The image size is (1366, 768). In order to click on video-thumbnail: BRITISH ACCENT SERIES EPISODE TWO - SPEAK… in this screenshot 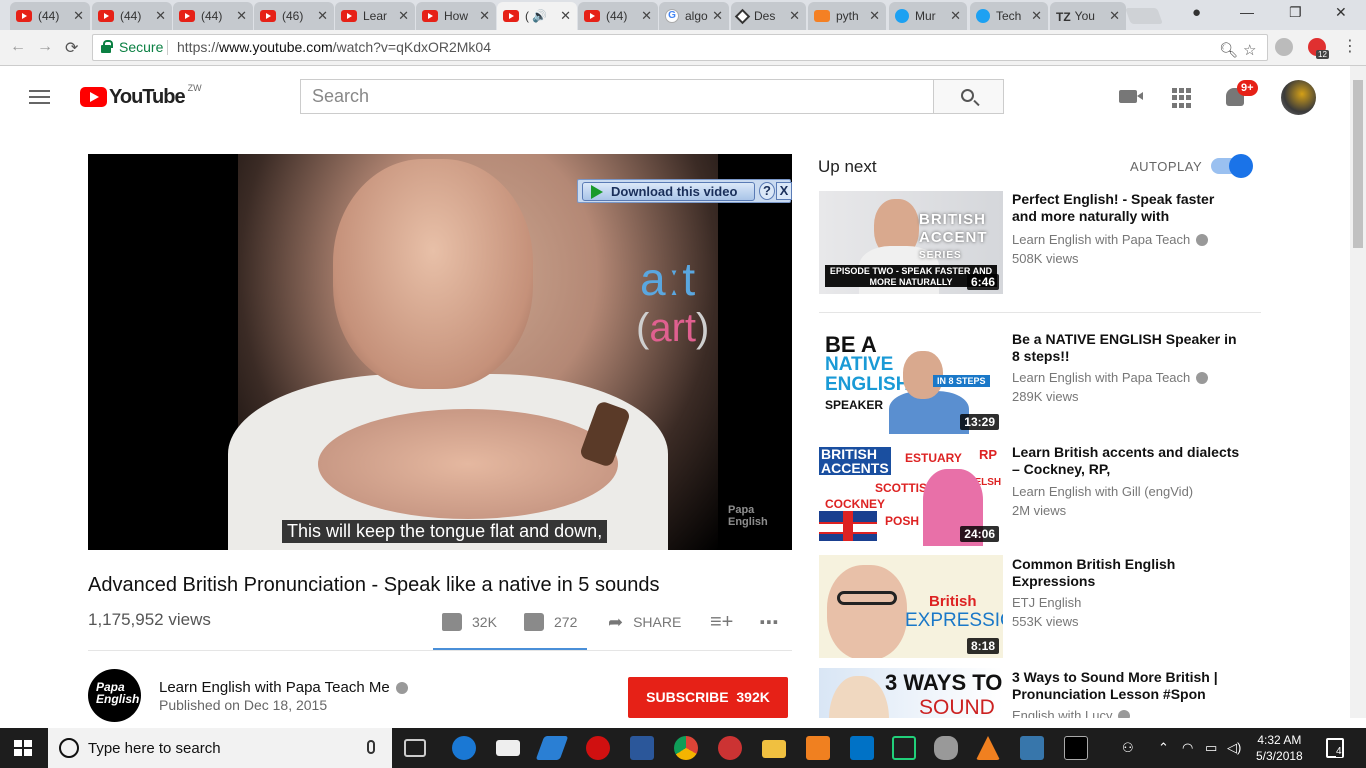, I will do `click(911, 242)`.